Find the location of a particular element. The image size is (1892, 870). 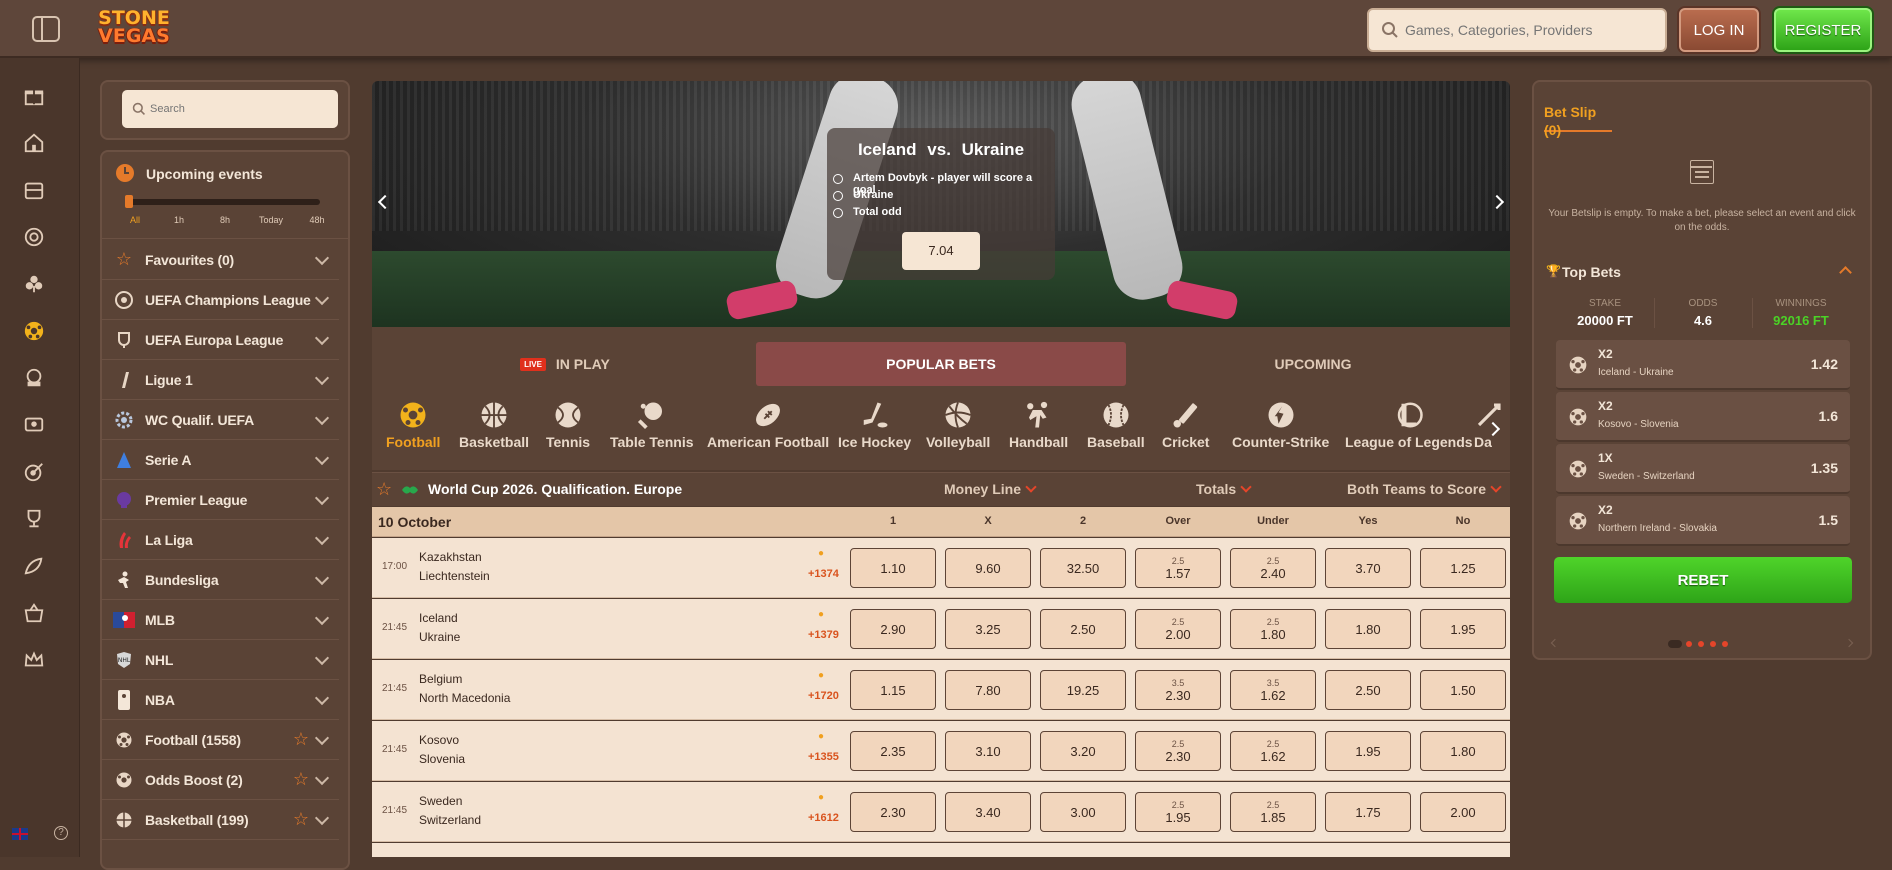

more-markets-link: +1379 is located at coordinates (823, 635).